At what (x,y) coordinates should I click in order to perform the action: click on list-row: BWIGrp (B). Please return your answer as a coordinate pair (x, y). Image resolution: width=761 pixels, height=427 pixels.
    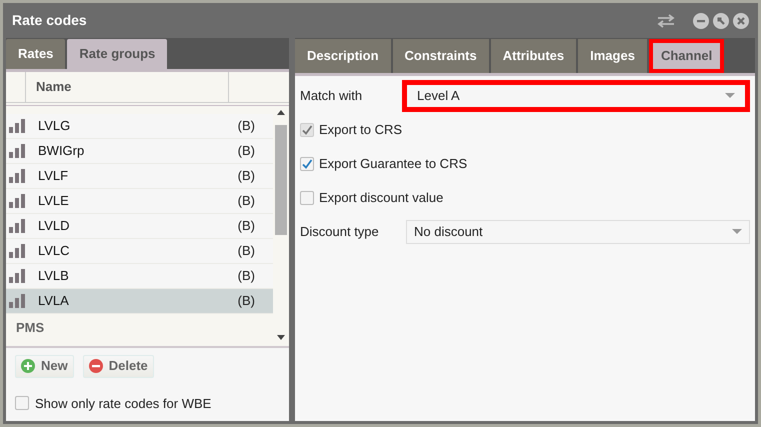
    Looking at the image, I should click on (139, 151).